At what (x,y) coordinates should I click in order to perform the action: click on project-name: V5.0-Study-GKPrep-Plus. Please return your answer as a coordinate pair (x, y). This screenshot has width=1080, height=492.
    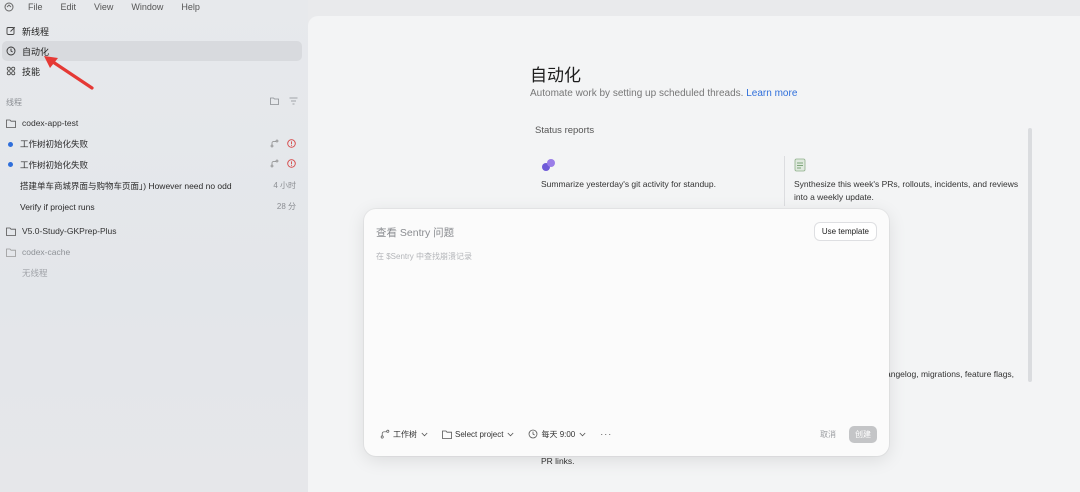
    Looking at the image, I should click on (69, 231).